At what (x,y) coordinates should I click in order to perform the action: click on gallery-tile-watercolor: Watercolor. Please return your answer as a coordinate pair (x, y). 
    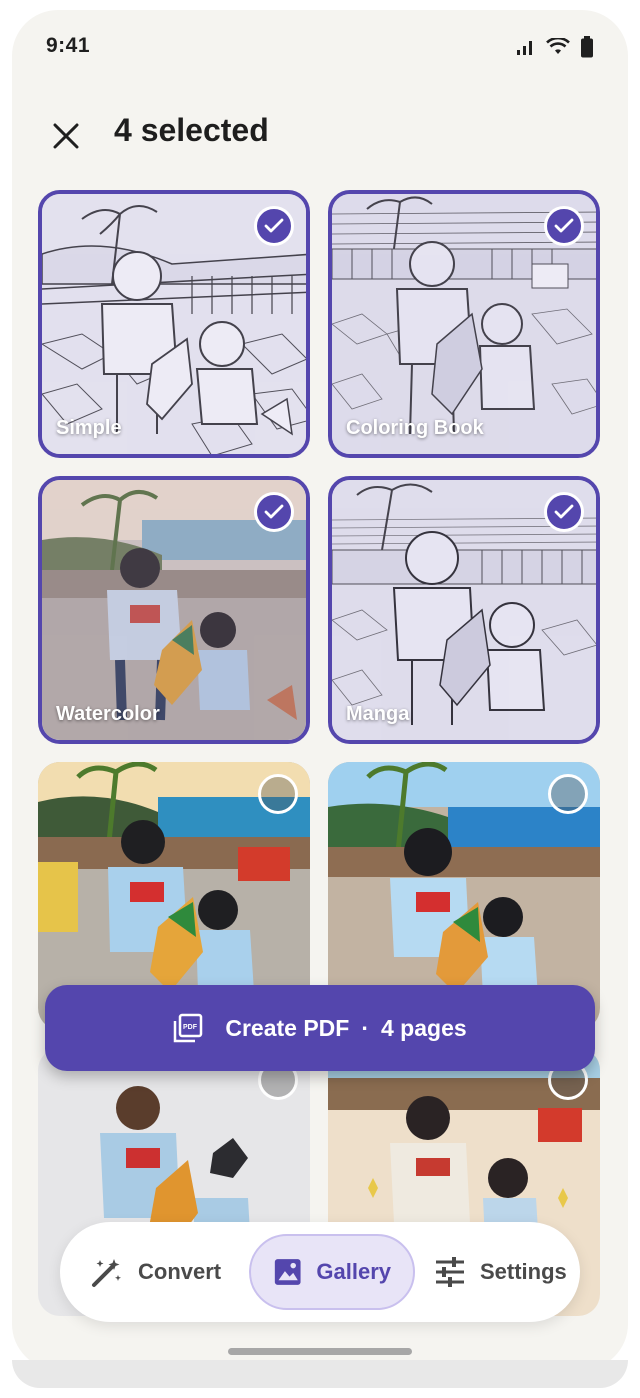
    Looking at the image, I should click on (174, 610).